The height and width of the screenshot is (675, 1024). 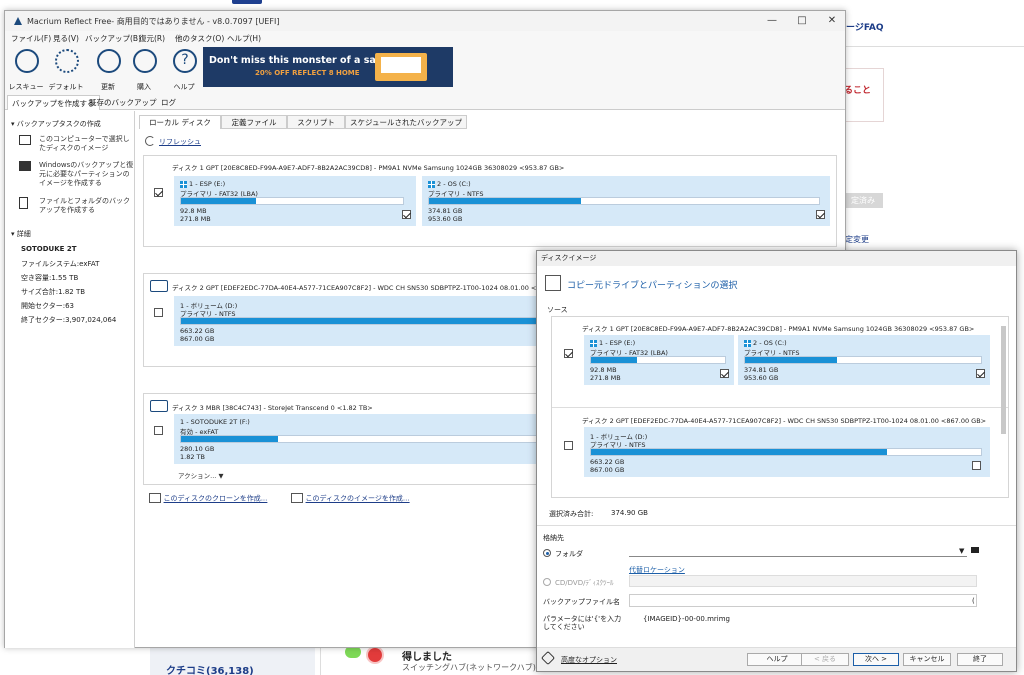 What do you see at coordinates (568, 353) in the screenshot?
I see `source-disk-1-checkbox` at bounding box center [568, 353].